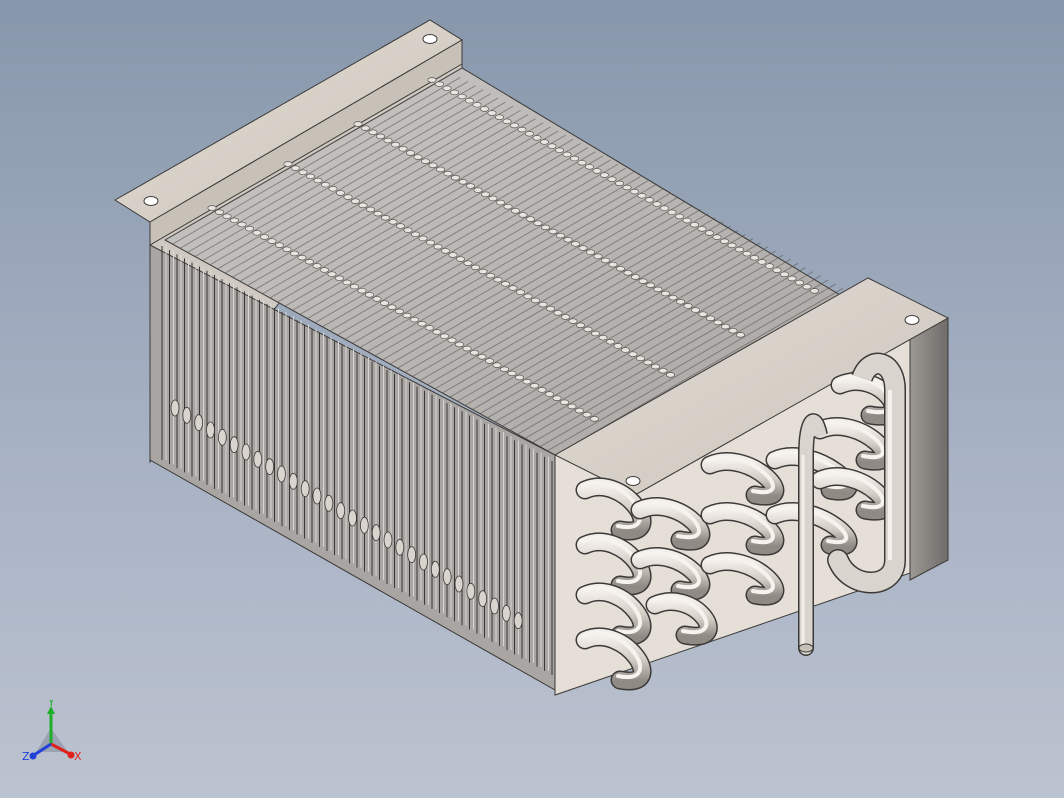 The image size is (1064, 798). Describe the element at coordinates (78, 756) in the screenshot. I see `x-axis-label: X` at that location.